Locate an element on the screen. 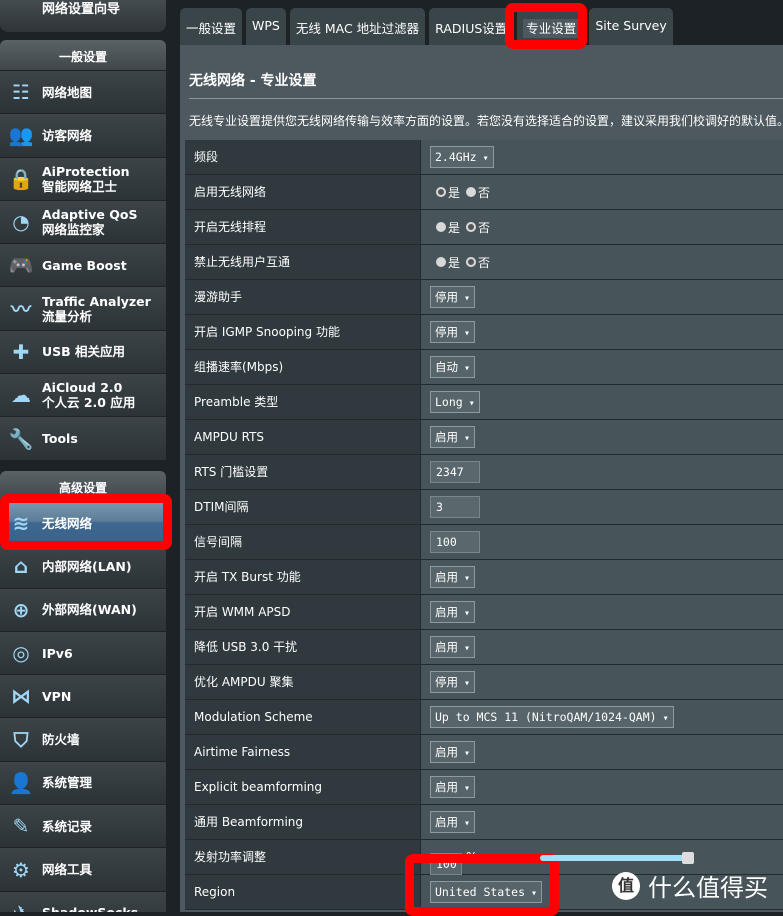 Image resolution: width=783 pixels, height=916 pixels. setting-row: 启用无线网络是否 is located at coordinates (484, 192).